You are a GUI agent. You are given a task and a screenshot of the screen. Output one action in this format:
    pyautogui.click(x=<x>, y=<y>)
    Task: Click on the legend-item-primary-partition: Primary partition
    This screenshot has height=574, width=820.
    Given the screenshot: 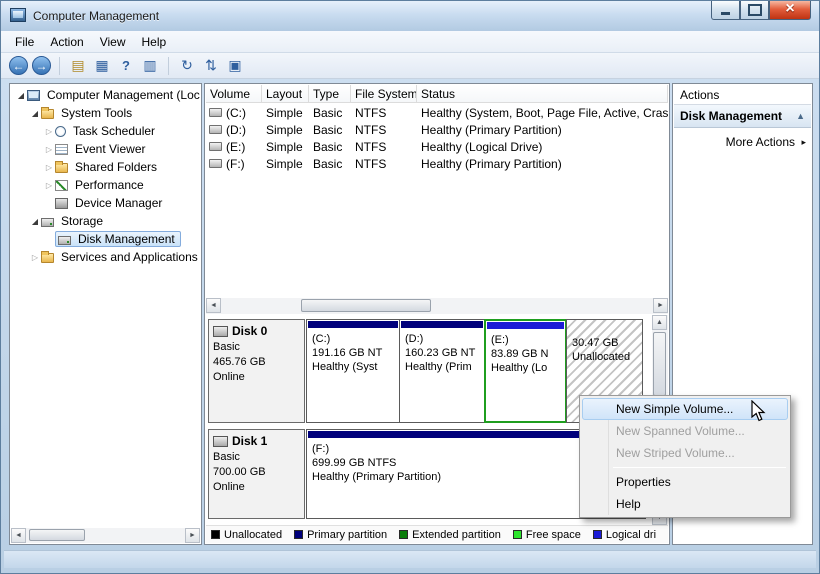 What is the action you would take?
    pyautogui.click(x=340, y=535)
    